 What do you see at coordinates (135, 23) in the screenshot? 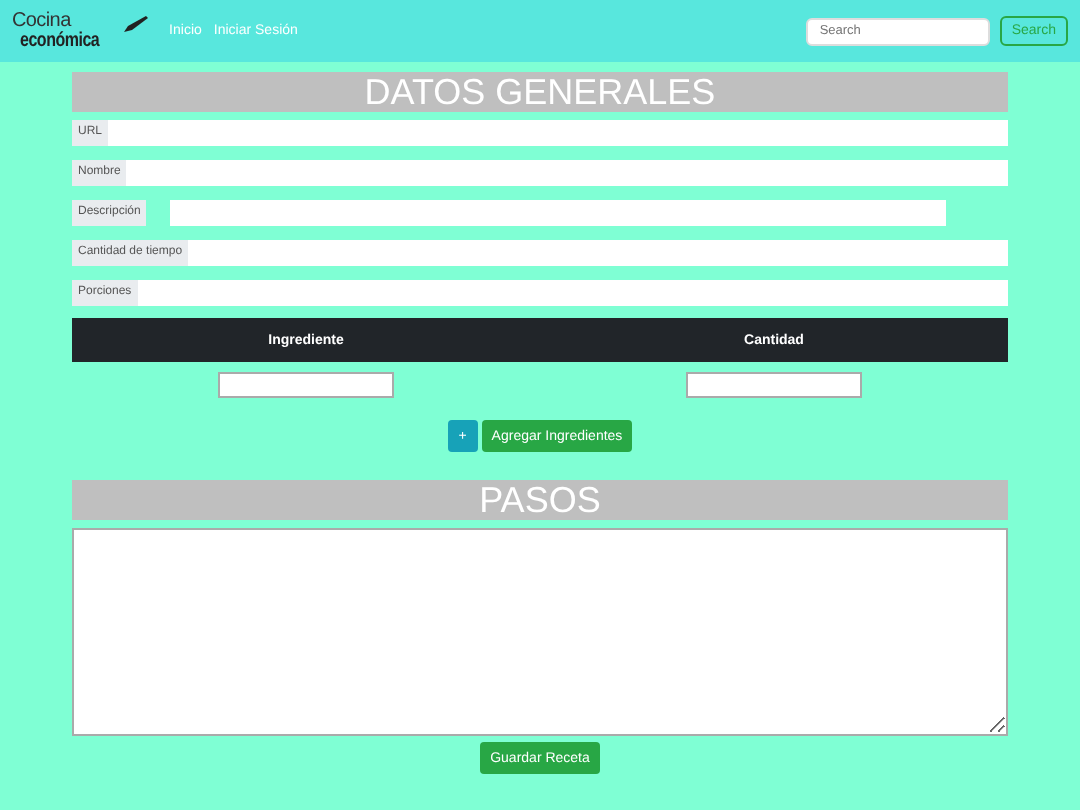
I see `pen-icon` at bounding box center [135, 23].